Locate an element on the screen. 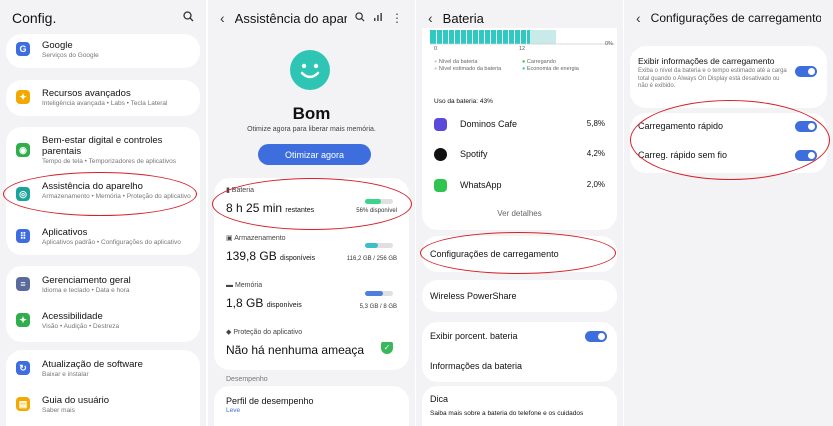  charging-header: ‹ Configurações de carregamento is located at coordinates (728, 18).